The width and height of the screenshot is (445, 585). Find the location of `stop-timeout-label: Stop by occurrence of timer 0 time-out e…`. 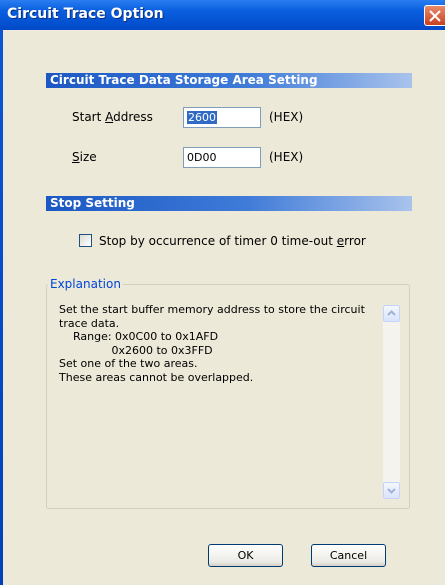

stop-timeout-label: Stop by occurrence of timer 0 time-out e… is located at coordinates (232, 241).